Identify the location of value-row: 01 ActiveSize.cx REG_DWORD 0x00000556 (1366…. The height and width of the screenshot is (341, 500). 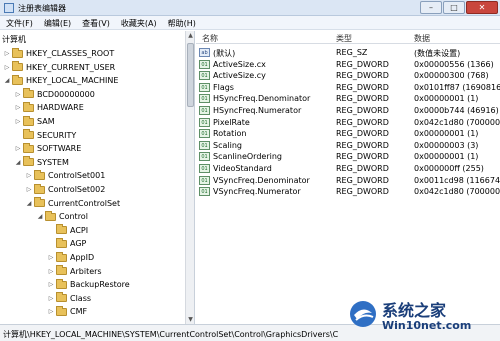
(348, 65).